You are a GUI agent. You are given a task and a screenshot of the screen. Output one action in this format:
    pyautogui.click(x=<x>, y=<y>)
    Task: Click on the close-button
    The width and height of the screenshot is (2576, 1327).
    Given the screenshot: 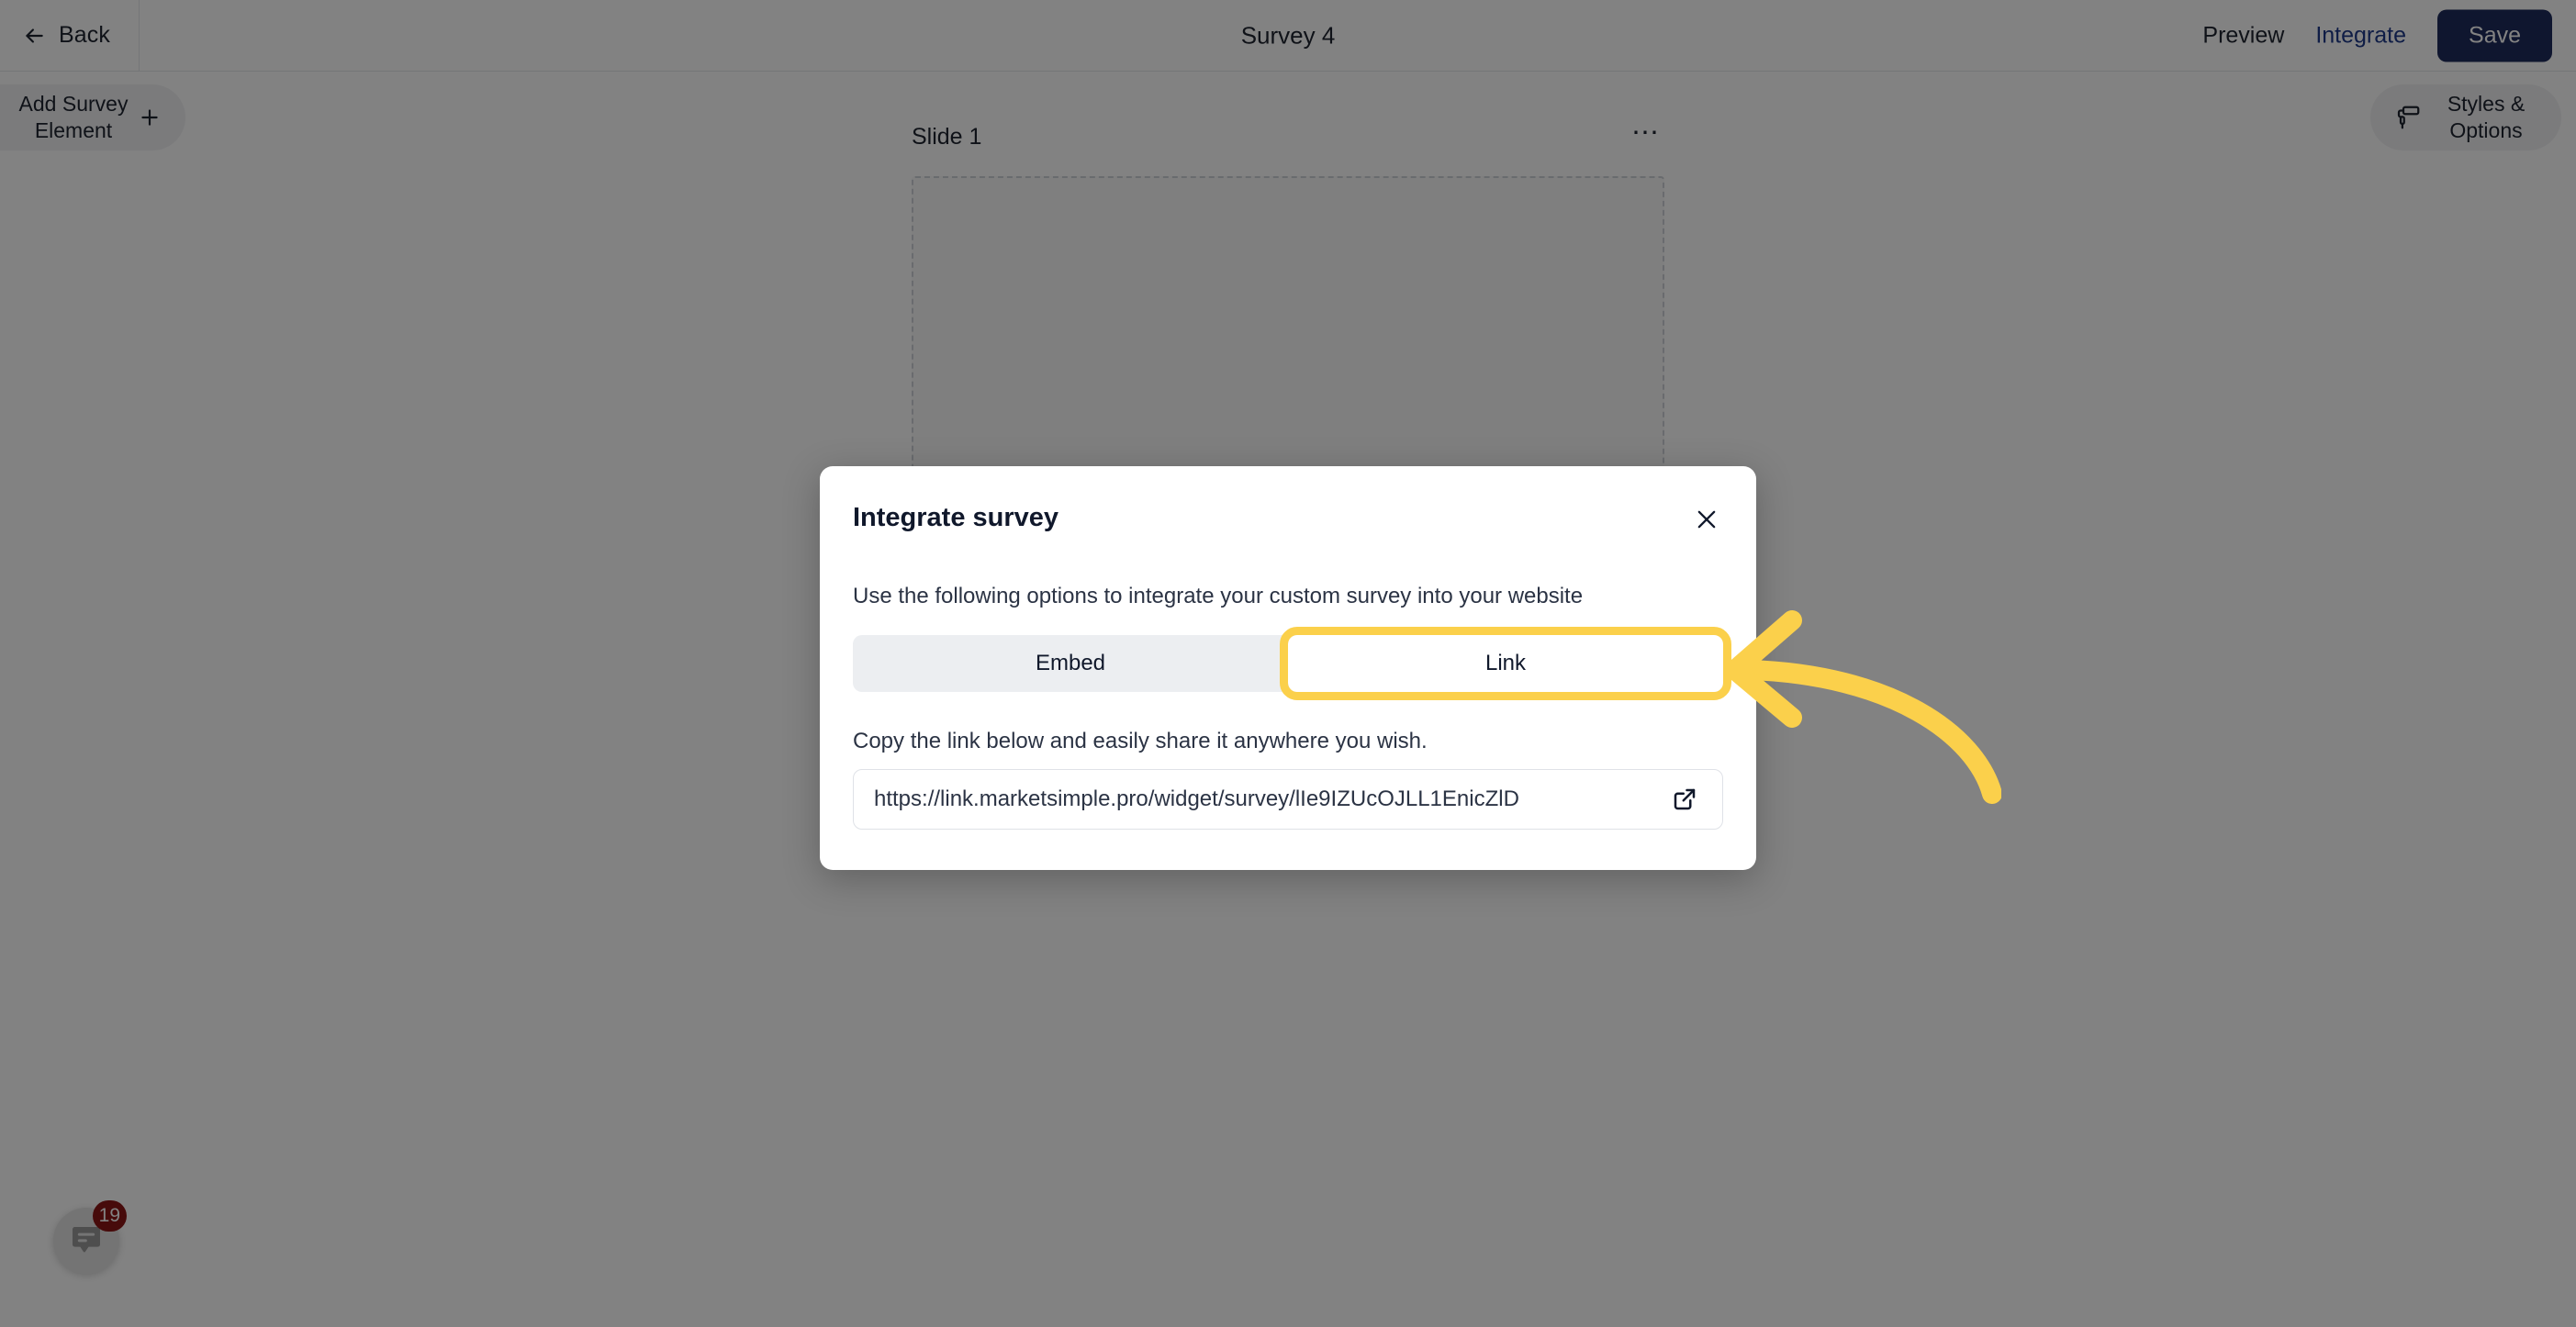 What is the action you would take?
    pyautogui.click(x=1706, y=519)
    